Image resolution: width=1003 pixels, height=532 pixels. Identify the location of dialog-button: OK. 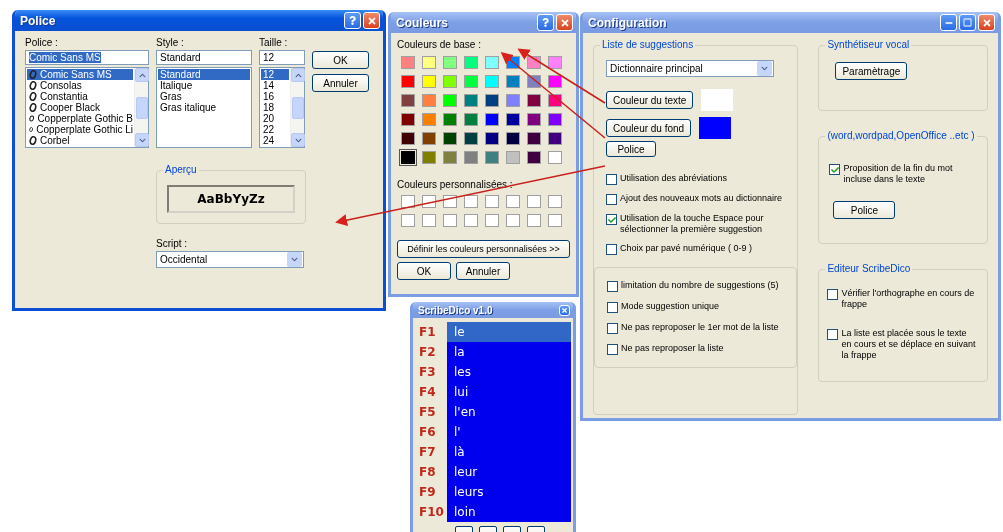
(424, 271).